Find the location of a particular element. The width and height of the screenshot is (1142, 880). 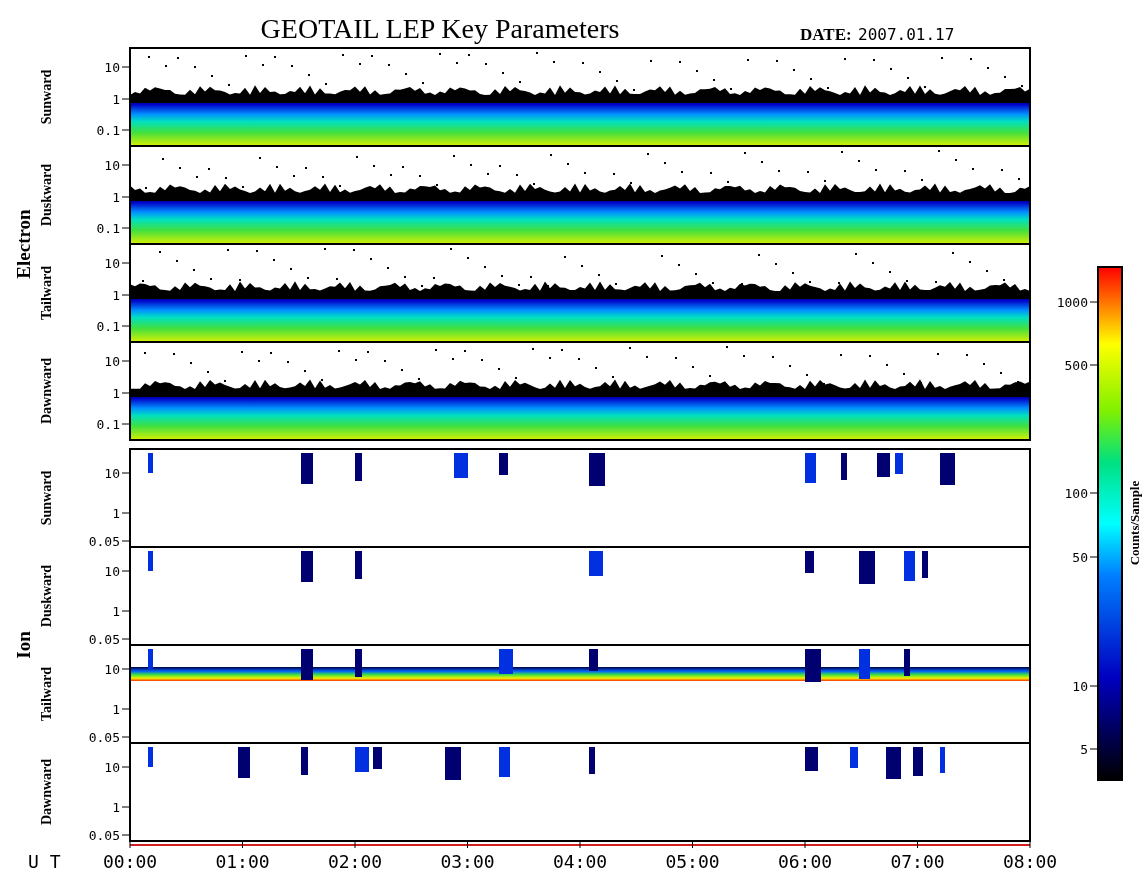

color-scale-tick: 100 is located at coordinates (1076, 493).